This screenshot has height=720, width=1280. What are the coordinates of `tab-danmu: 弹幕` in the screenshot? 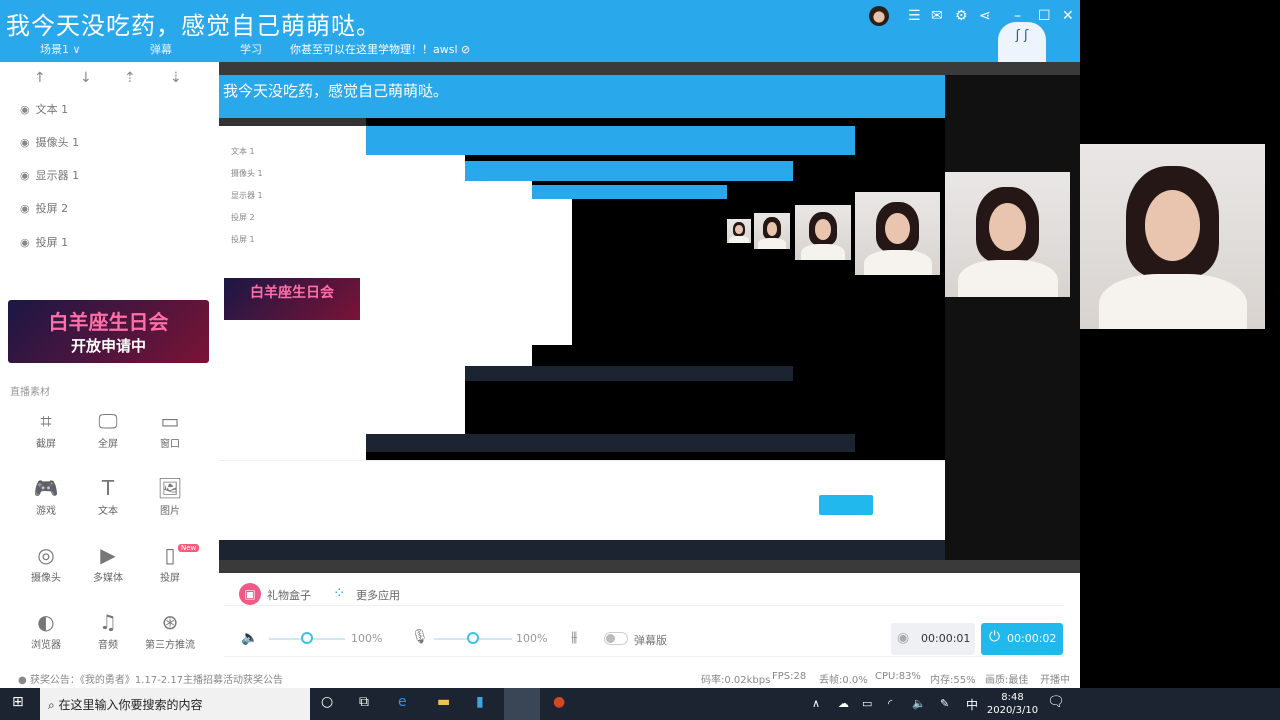 It's located at (161, 49).